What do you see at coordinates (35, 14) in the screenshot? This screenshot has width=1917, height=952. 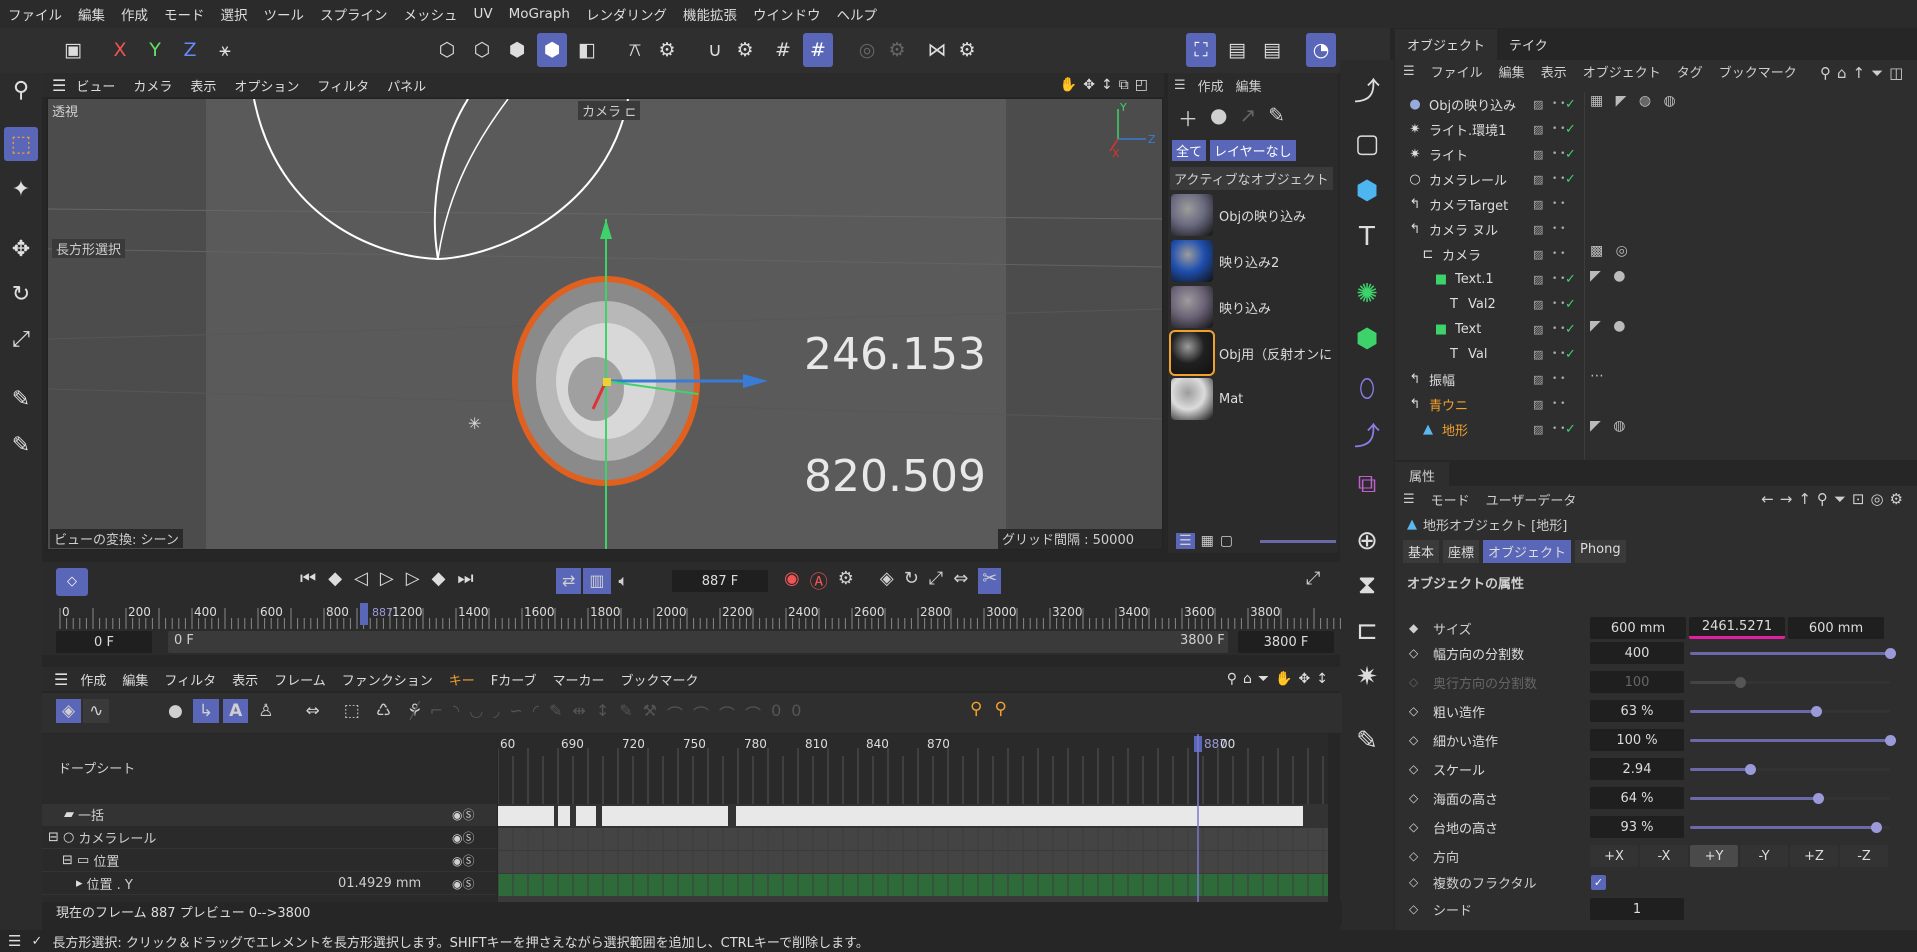 I see `menu-item: ファイル` at bounding box center [35, 14].